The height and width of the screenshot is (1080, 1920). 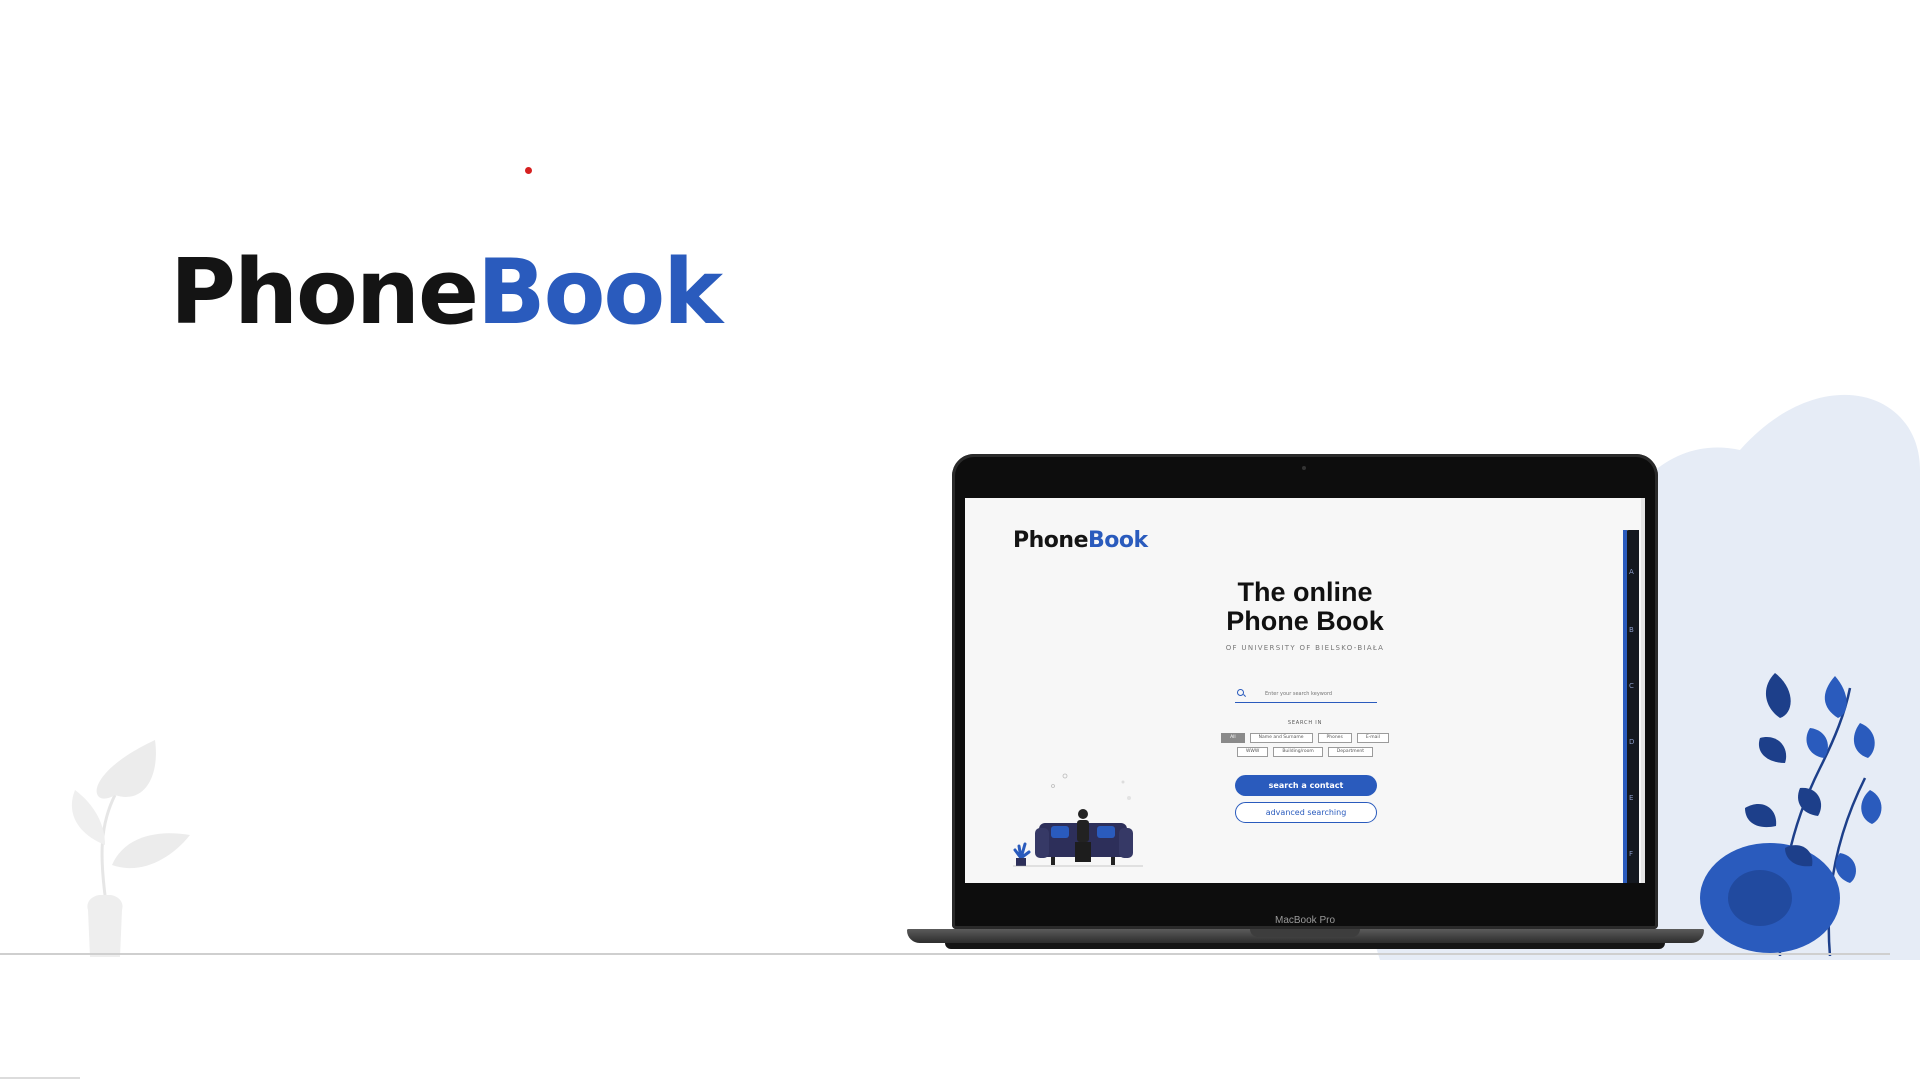 I want to click on screen-scrollbar, so click(x=1643, y=690).